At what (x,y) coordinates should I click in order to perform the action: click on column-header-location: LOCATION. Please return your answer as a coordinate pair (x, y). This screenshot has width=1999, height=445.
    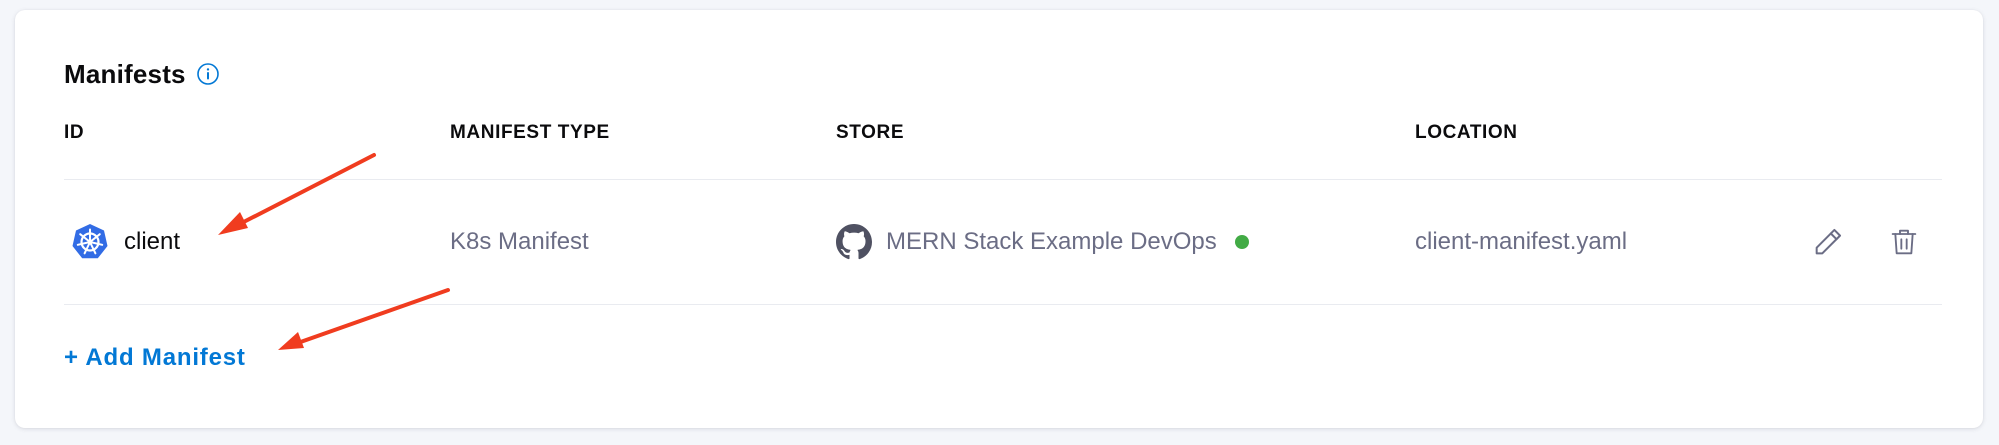
    Looking at the image, I should click on (1466, 132).